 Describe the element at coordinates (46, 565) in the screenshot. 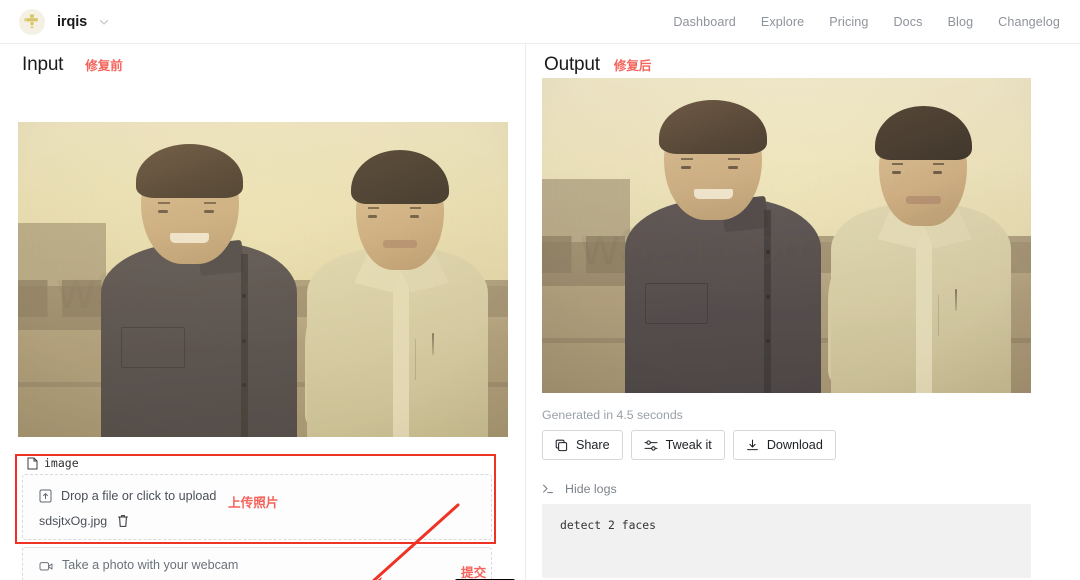

I see `camera-icon` at that location.